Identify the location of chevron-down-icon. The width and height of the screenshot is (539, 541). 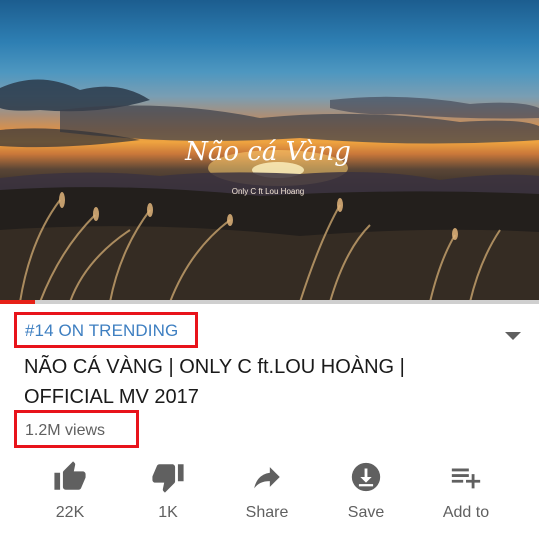
(513, 336).